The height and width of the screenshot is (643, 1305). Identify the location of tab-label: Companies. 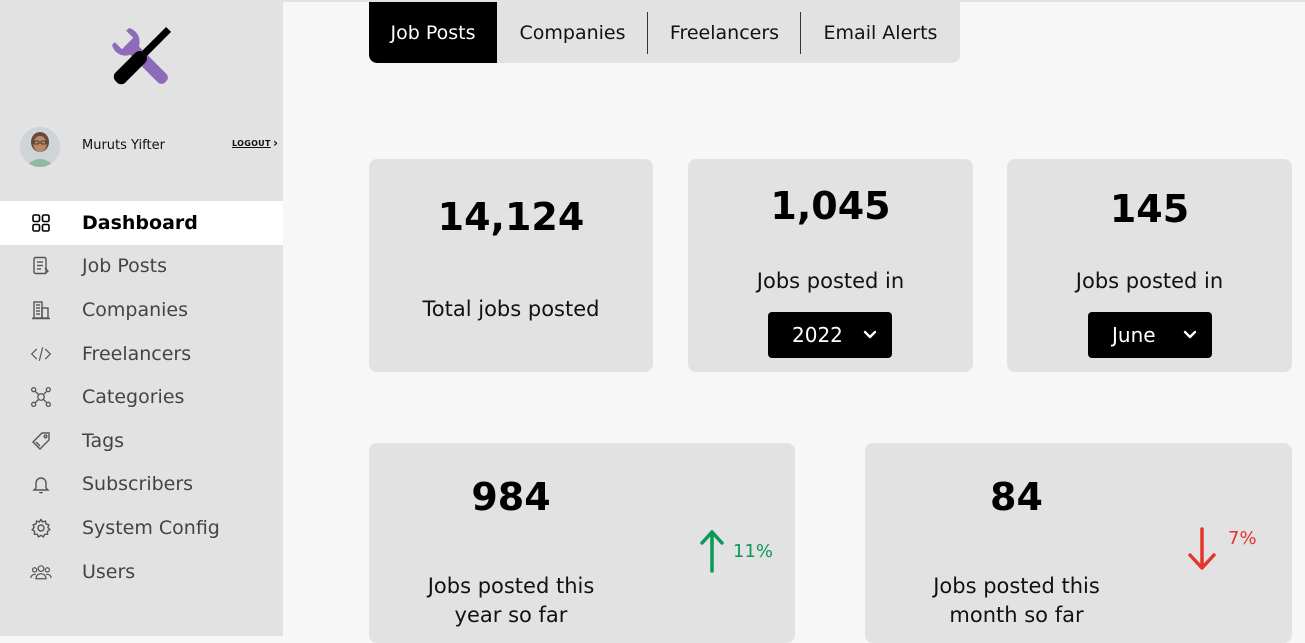
(572, 32).